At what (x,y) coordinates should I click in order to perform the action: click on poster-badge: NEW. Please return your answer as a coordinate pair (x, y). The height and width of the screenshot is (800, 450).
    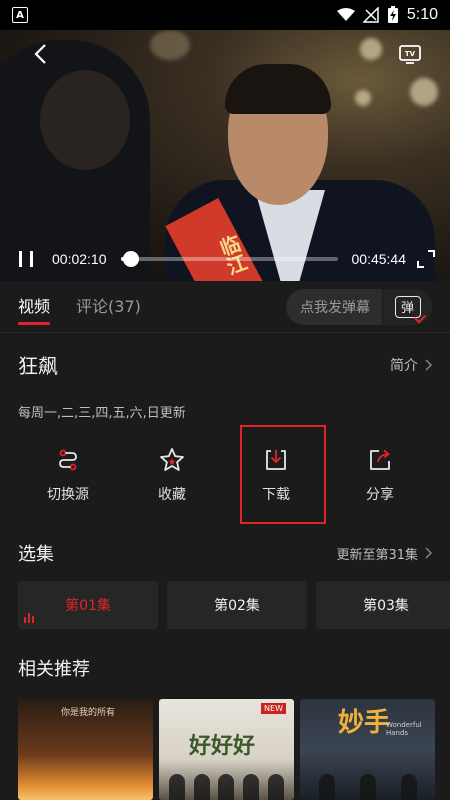
    Looking at the image, I should click on (273, 708).